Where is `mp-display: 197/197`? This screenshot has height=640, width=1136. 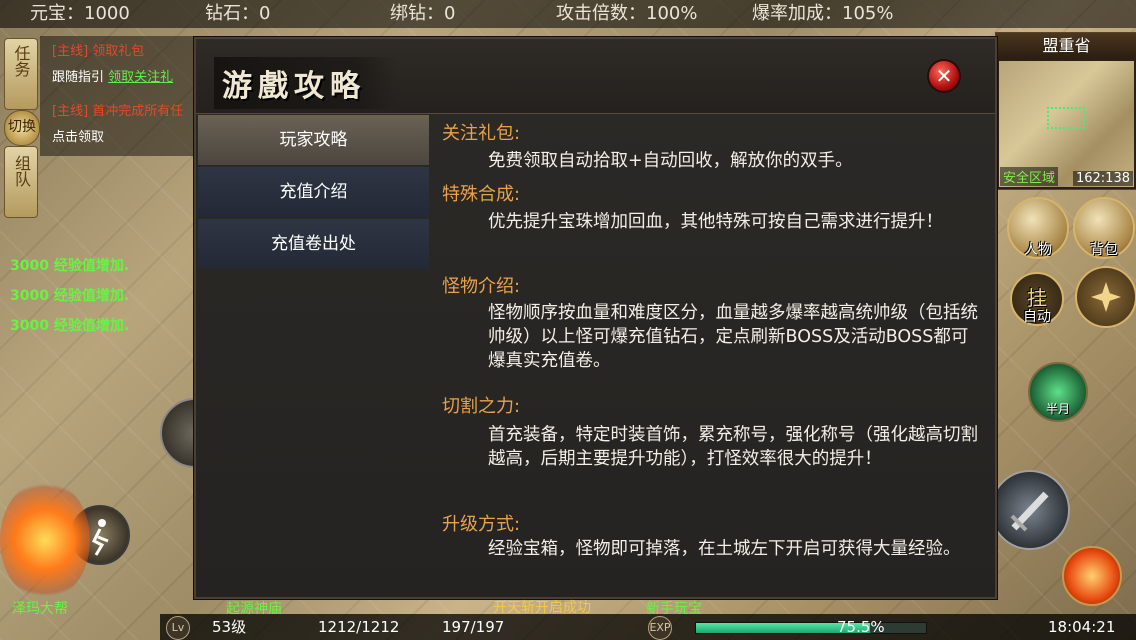 mp-display: 197/197 is located at coordinates (473, 627).